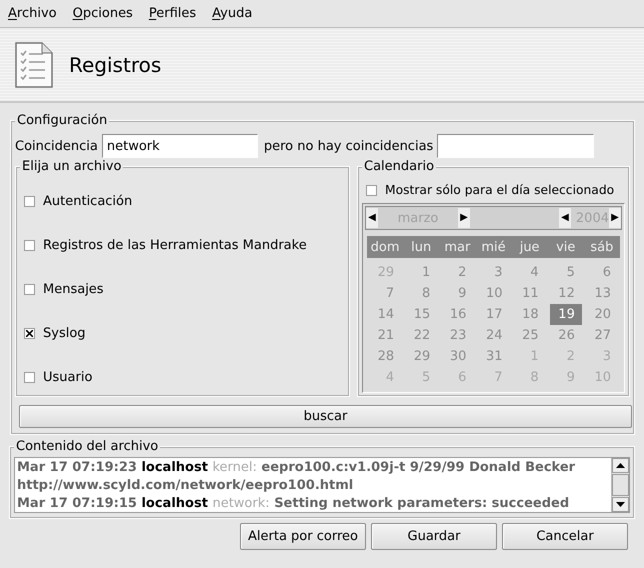 This screenshot has width=644, height=568. What do you see at coordinates (303, 536) in the screenshot?
I see `email-alert-button: Alerta por correo` at bounding box center [303, 536].